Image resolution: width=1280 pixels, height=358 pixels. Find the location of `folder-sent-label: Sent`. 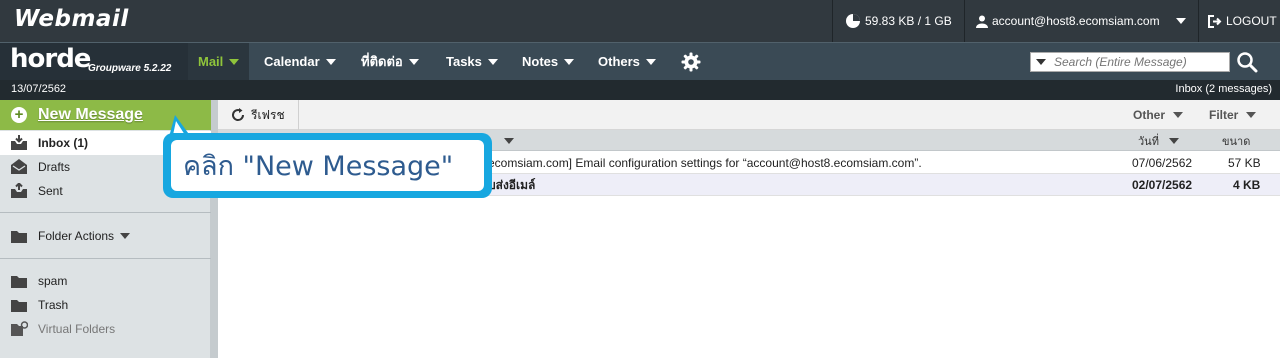

folder-sent-label: Sent is located at coordinates (50, 191).